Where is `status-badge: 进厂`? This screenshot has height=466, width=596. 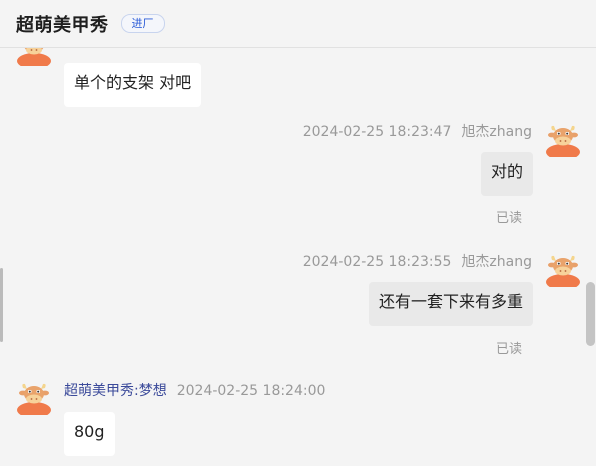 status-badge: 进厂 is located at coordinates (142, 23).